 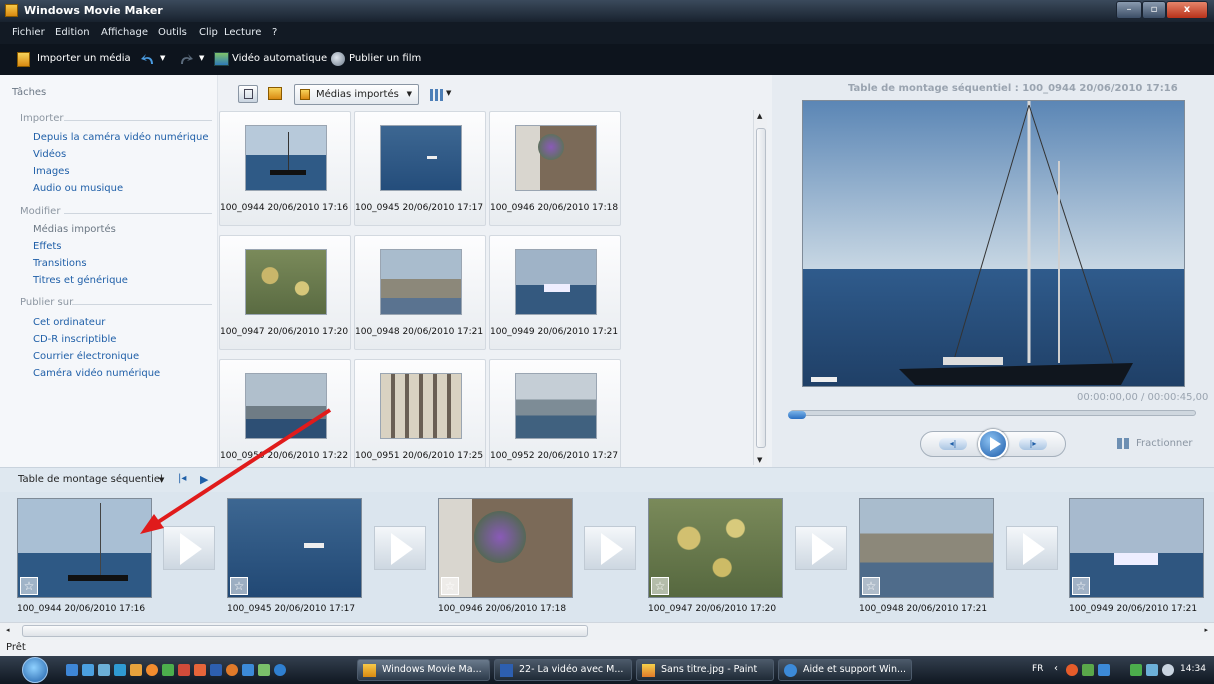 What do you see at coordinates (60, 263) in the screenshot?
I see `link-transitions: Transitions` at bounding box center [60, 263].